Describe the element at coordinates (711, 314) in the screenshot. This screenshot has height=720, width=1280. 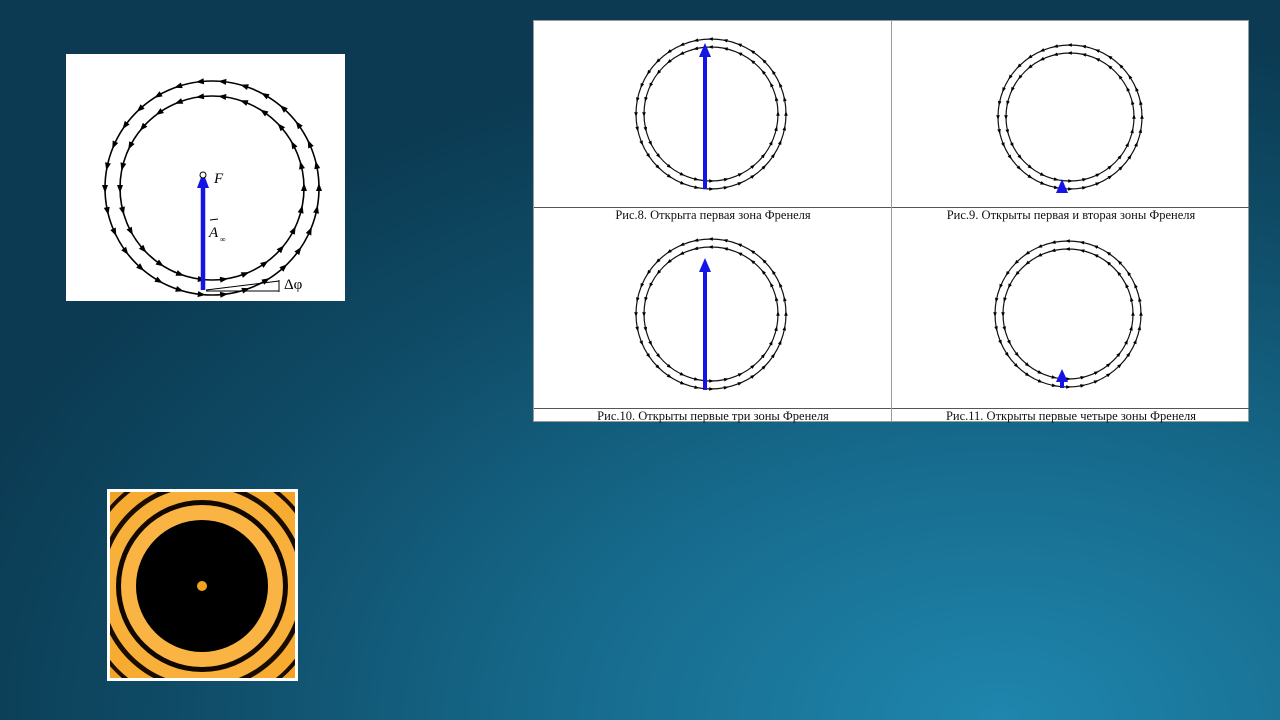
I see `figure-10-diagram` at that location.